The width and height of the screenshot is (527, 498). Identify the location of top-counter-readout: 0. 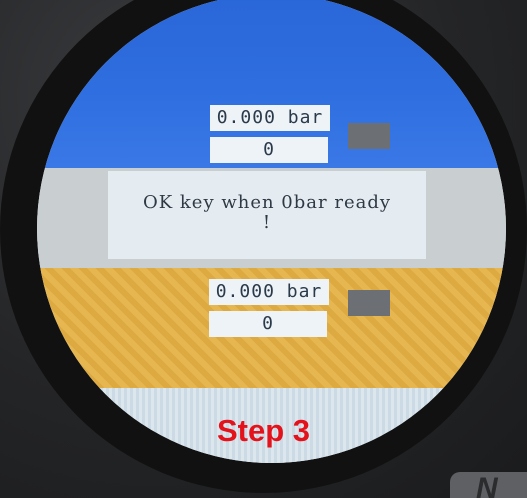
(269, 150).